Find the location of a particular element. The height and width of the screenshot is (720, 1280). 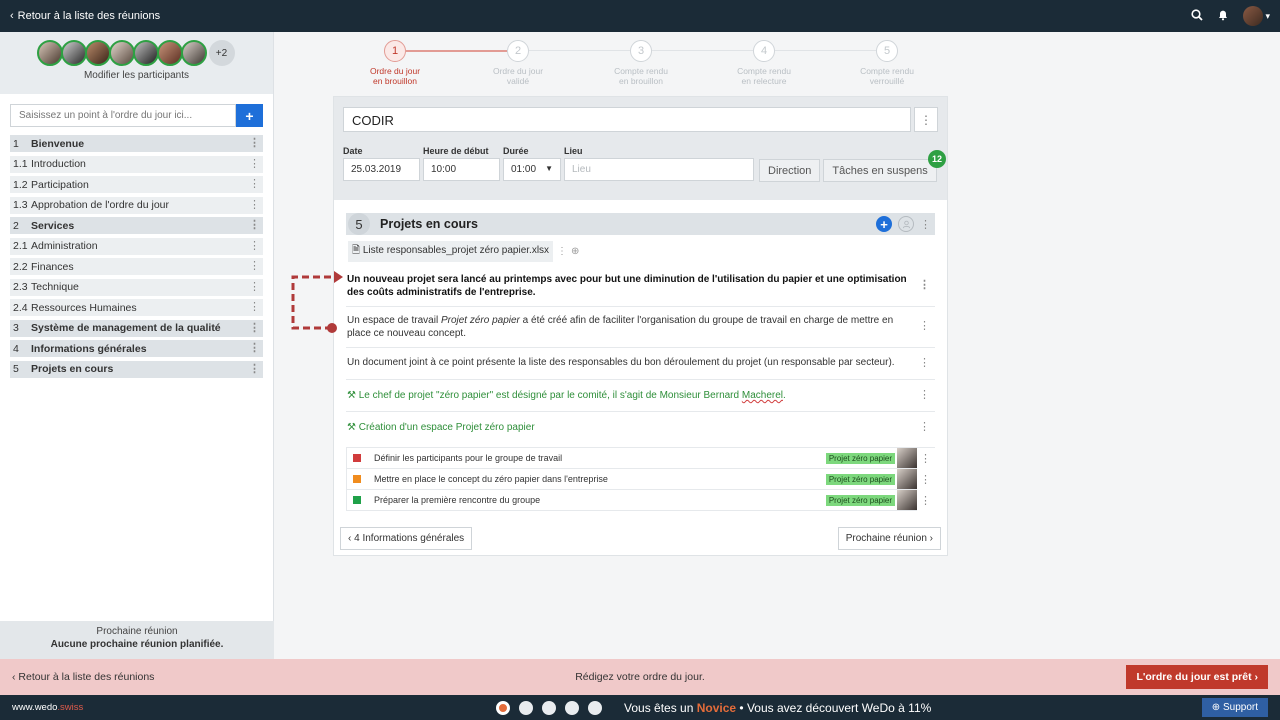

bottom-back-label: Retour à la liste des réunions is located at coordinates (86, 677).